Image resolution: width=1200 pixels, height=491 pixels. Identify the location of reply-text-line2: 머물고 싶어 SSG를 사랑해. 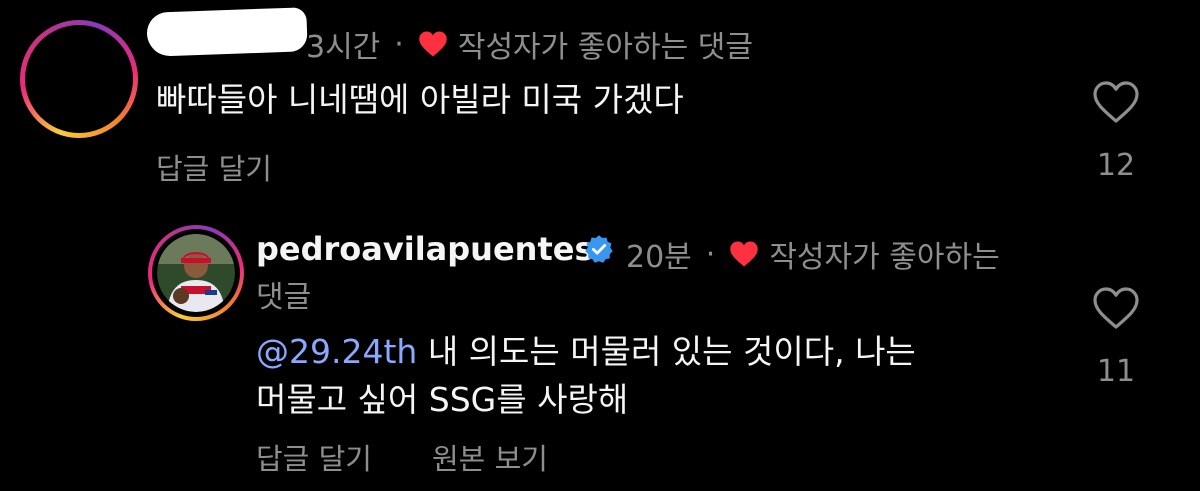
(442, 399).